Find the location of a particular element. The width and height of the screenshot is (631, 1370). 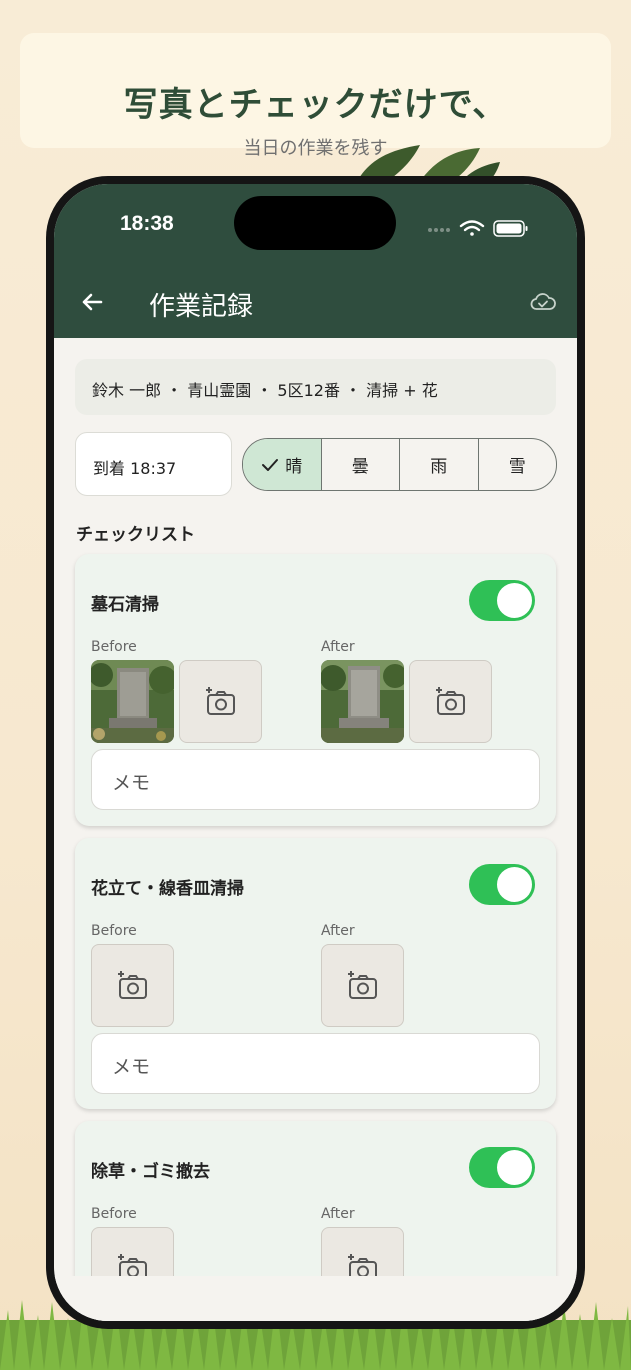

before-photo-thumbnail is located at coordinates (132, 701).